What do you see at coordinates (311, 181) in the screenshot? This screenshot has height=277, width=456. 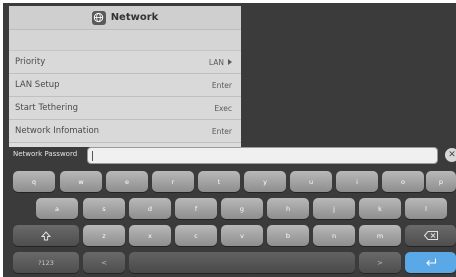 I see `key-u: u` at bounding box center [311, 181].